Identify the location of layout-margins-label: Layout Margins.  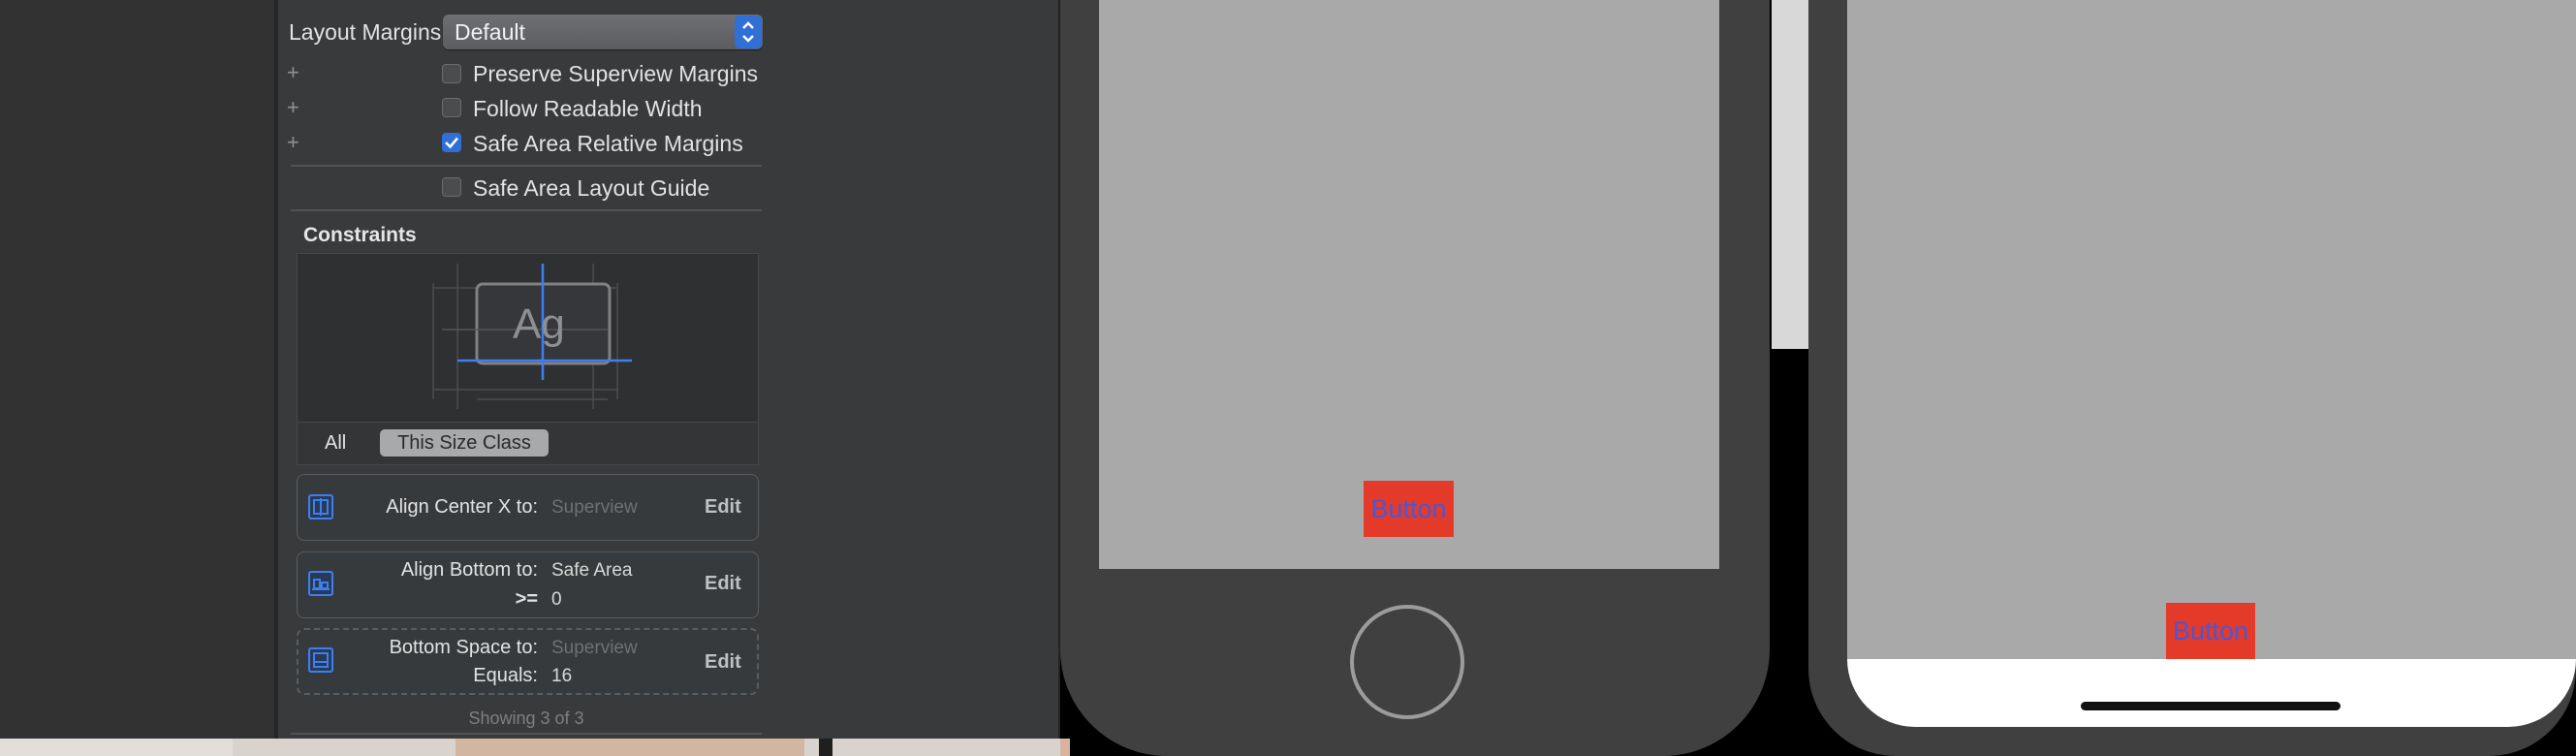
(365, 32).